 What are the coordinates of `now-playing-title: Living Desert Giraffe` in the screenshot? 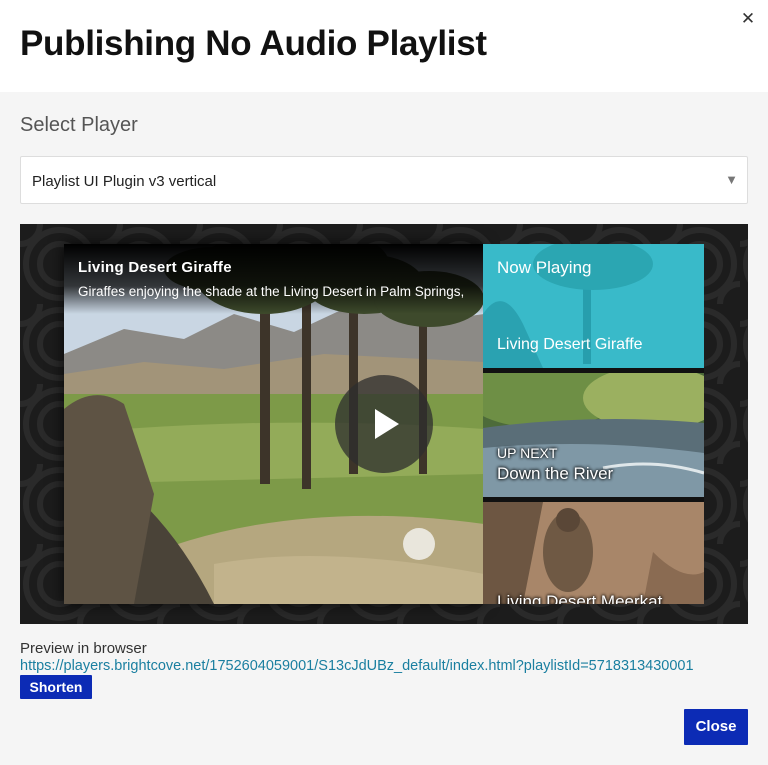 It's located at (570, 344).